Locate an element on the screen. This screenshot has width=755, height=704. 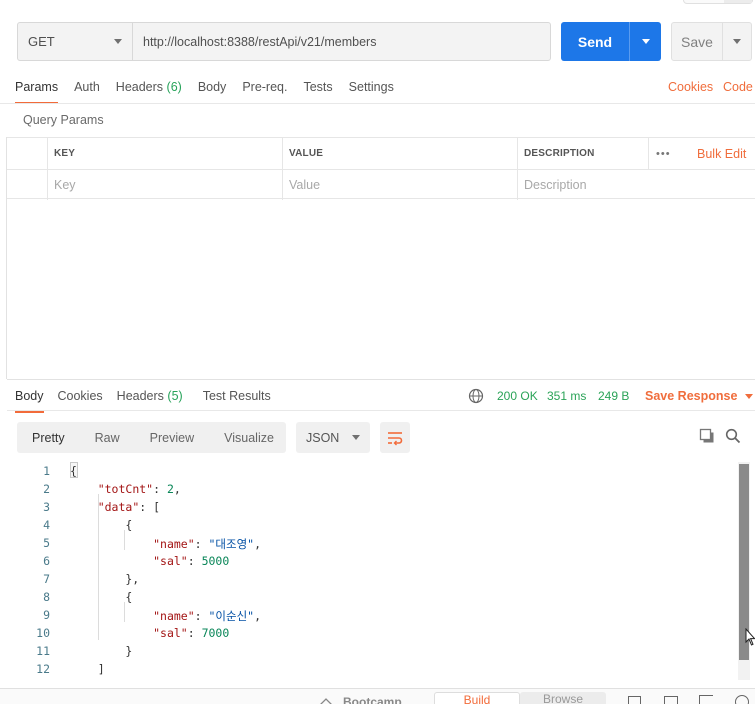
pane-divider is located at coordinates (381, 379).